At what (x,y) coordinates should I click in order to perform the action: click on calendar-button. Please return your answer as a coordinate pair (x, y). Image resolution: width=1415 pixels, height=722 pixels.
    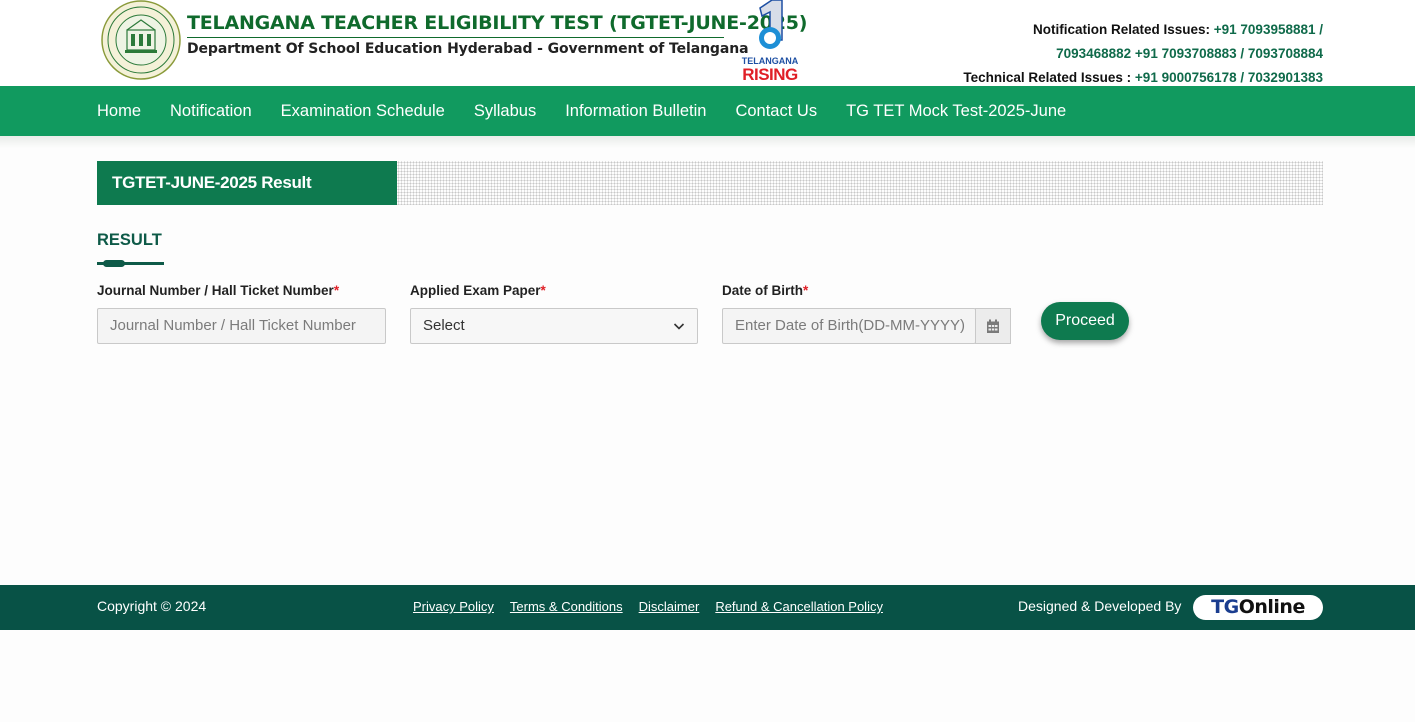
    Looking at the image, I should click on (993, 326).